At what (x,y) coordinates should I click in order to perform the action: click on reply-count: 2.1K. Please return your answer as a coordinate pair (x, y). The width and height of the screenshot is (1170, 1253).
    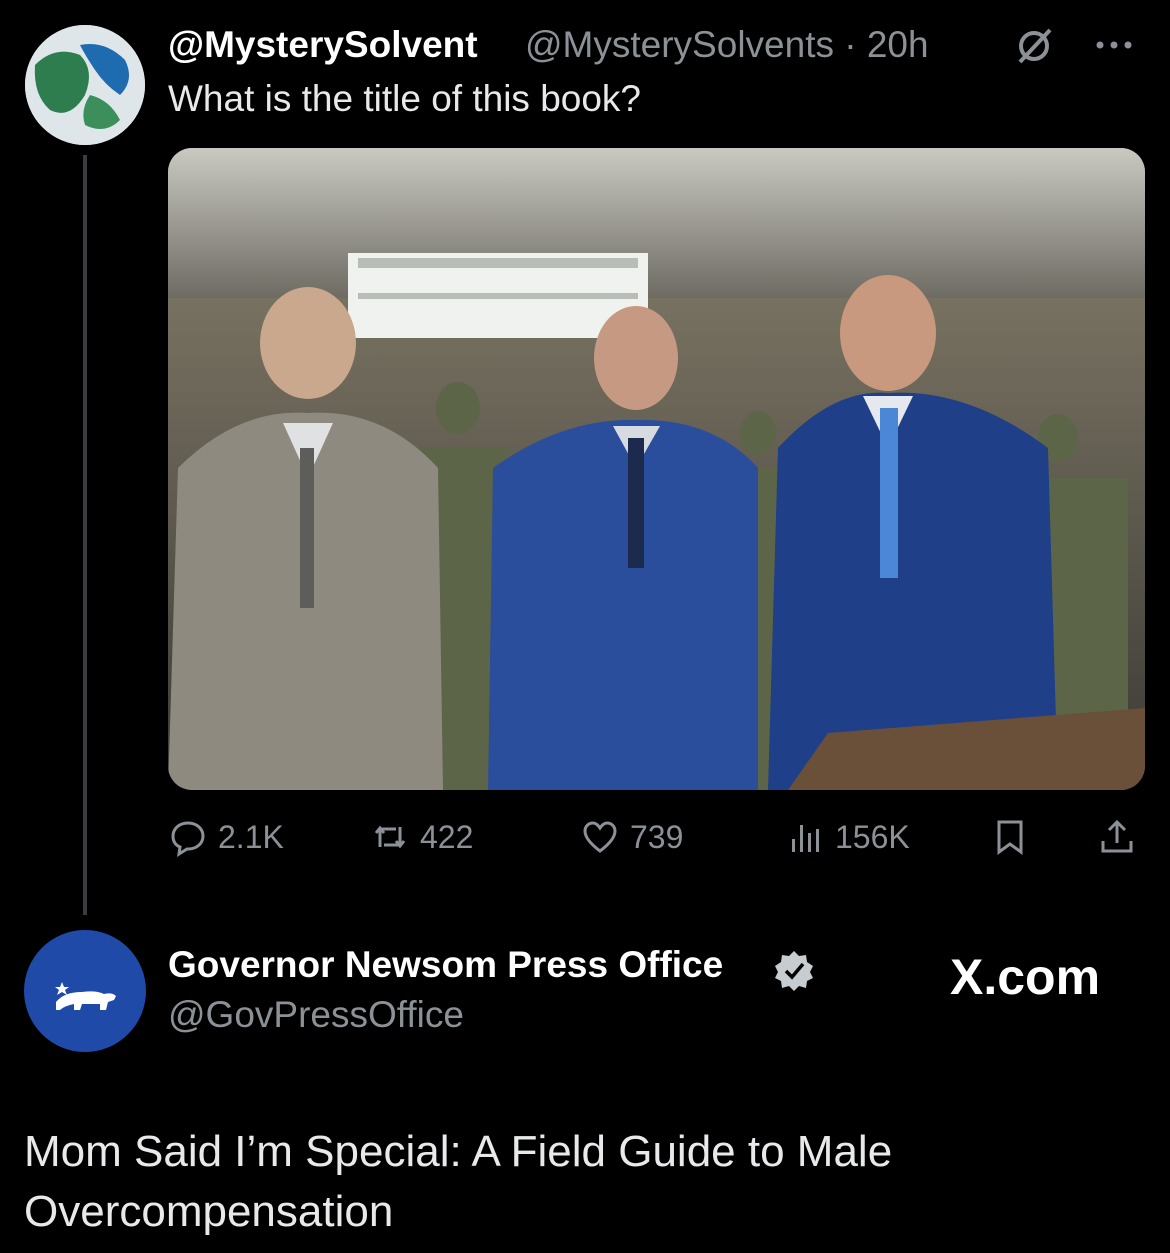
    Looking at the image, I should click on (251, 836).